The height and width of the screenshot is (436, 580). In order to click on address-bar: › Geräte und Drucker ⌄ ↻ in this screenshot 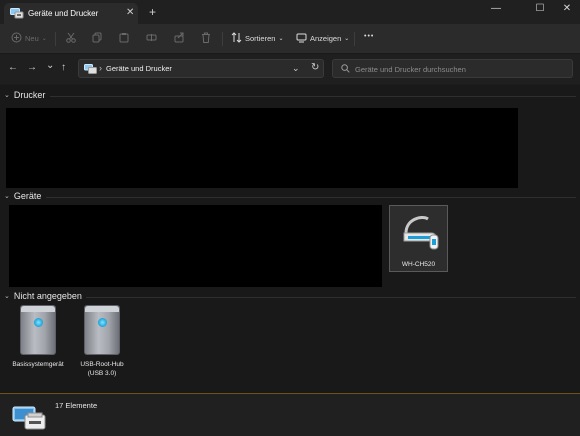, I will do `click(201, 68)`.